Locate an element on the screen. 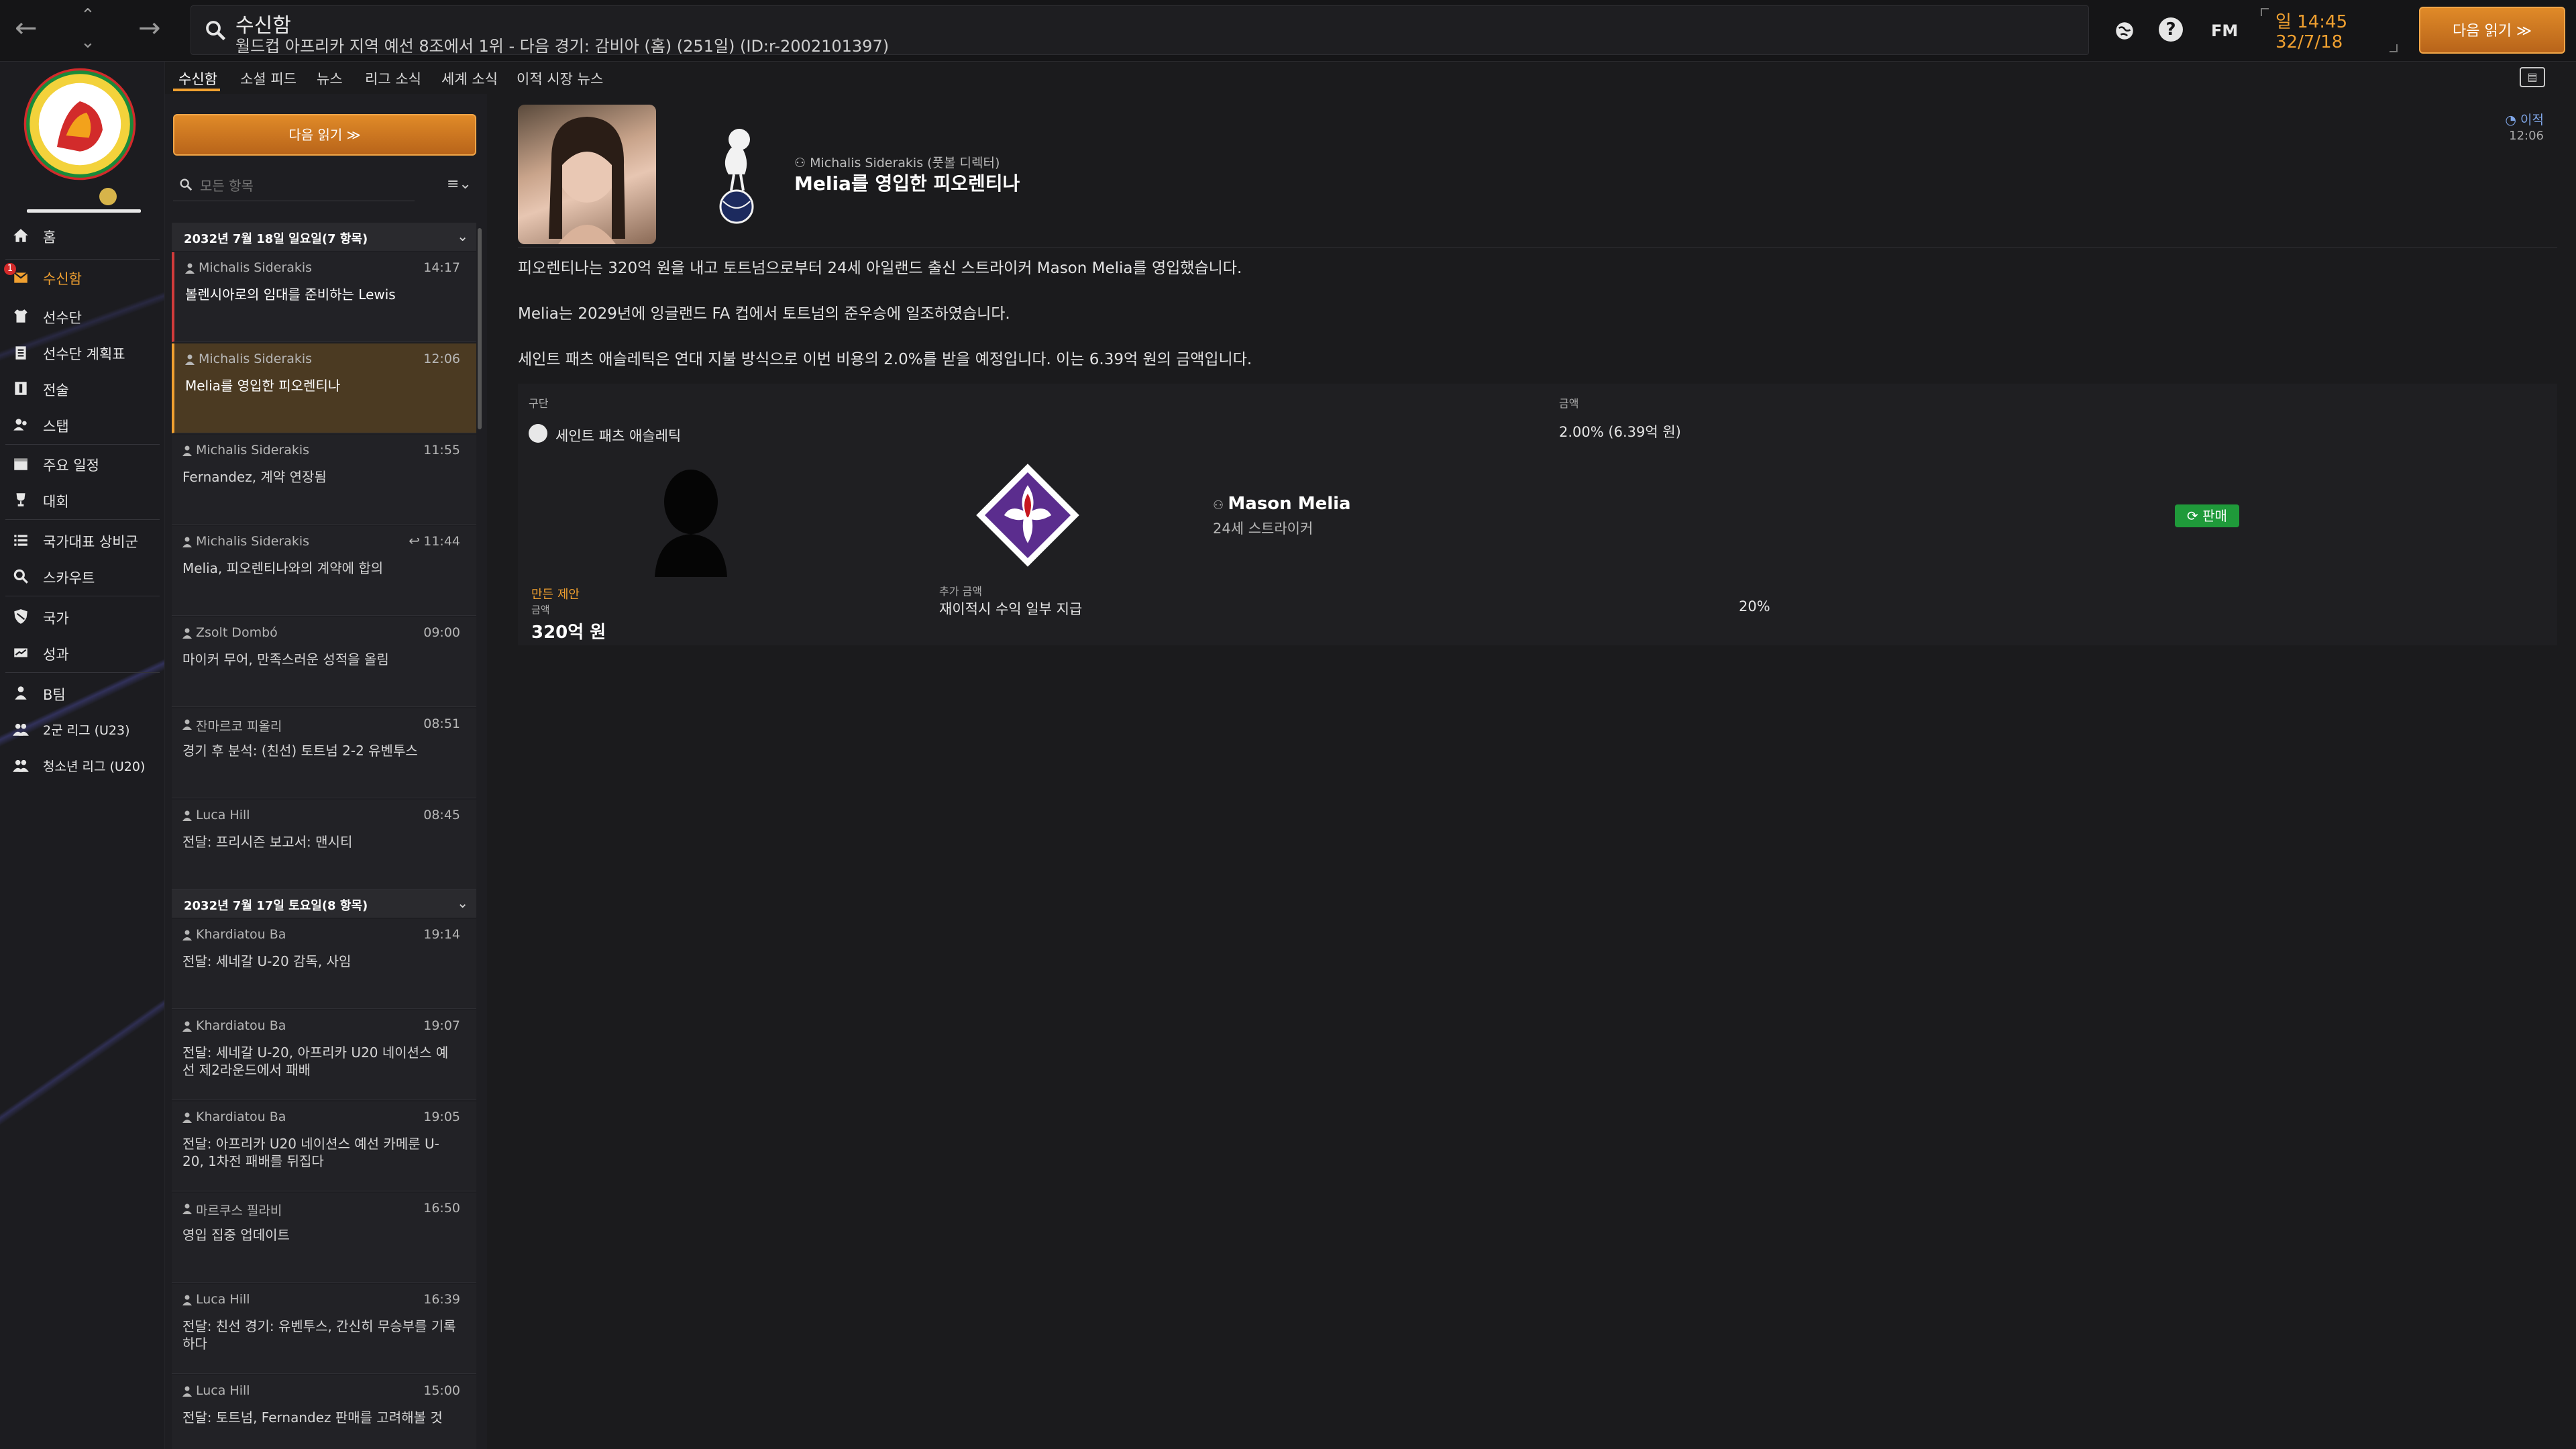  tactics-icon is located at coordinates (21, 388).